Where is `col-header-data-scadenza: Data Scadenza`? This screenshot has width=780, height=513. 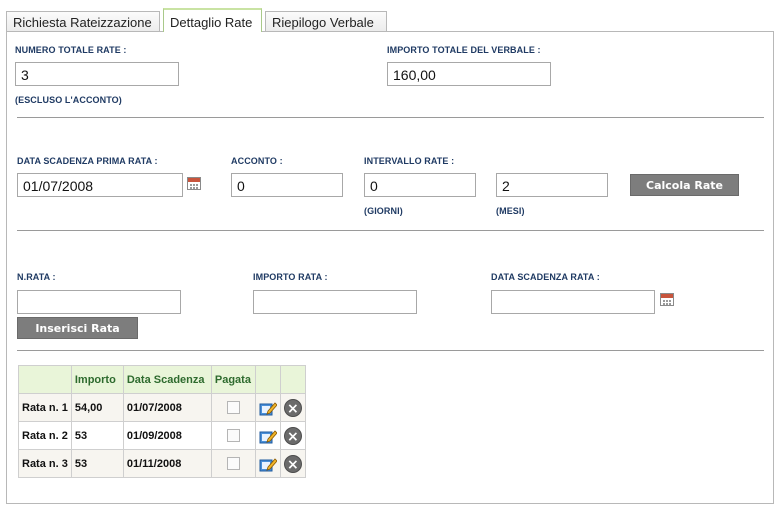 col-header-data-scadenza: Data Scadenza is located at coordinates (167, 379).